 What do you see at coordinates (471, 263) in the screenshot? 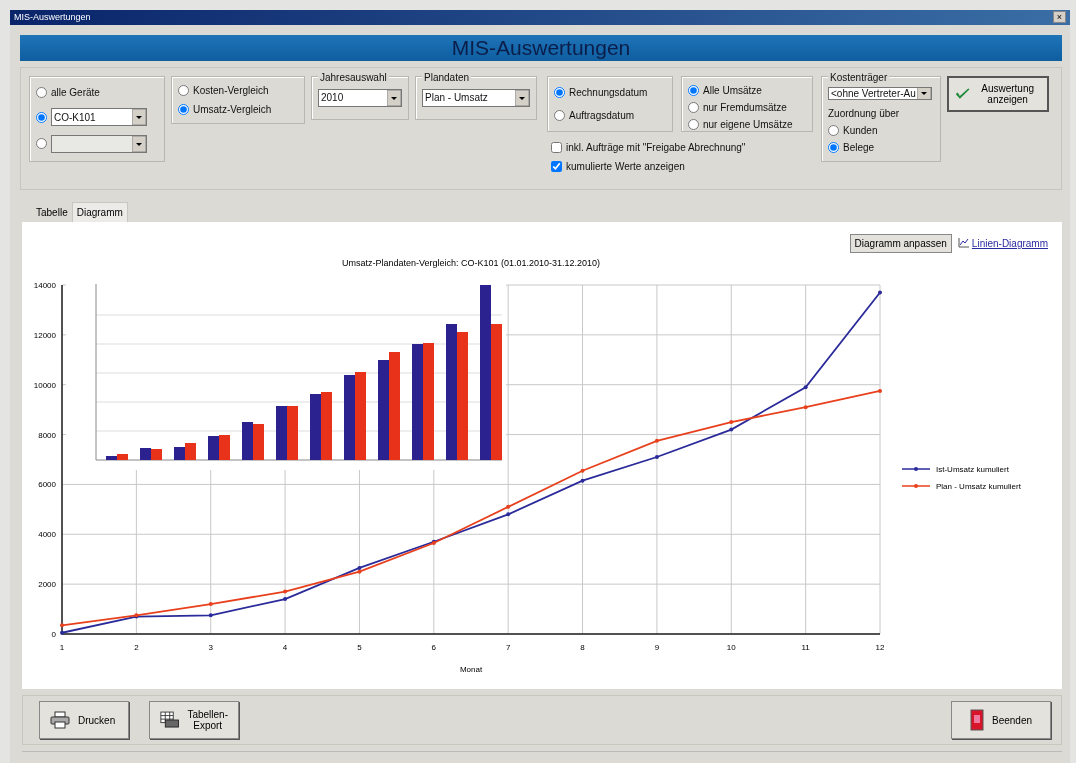
I see `chart-title: Umsatz-Plandaten-Vergleich: CO-K101 (01.01.2010-31.12.2010)` at bounding box center [471, 263].